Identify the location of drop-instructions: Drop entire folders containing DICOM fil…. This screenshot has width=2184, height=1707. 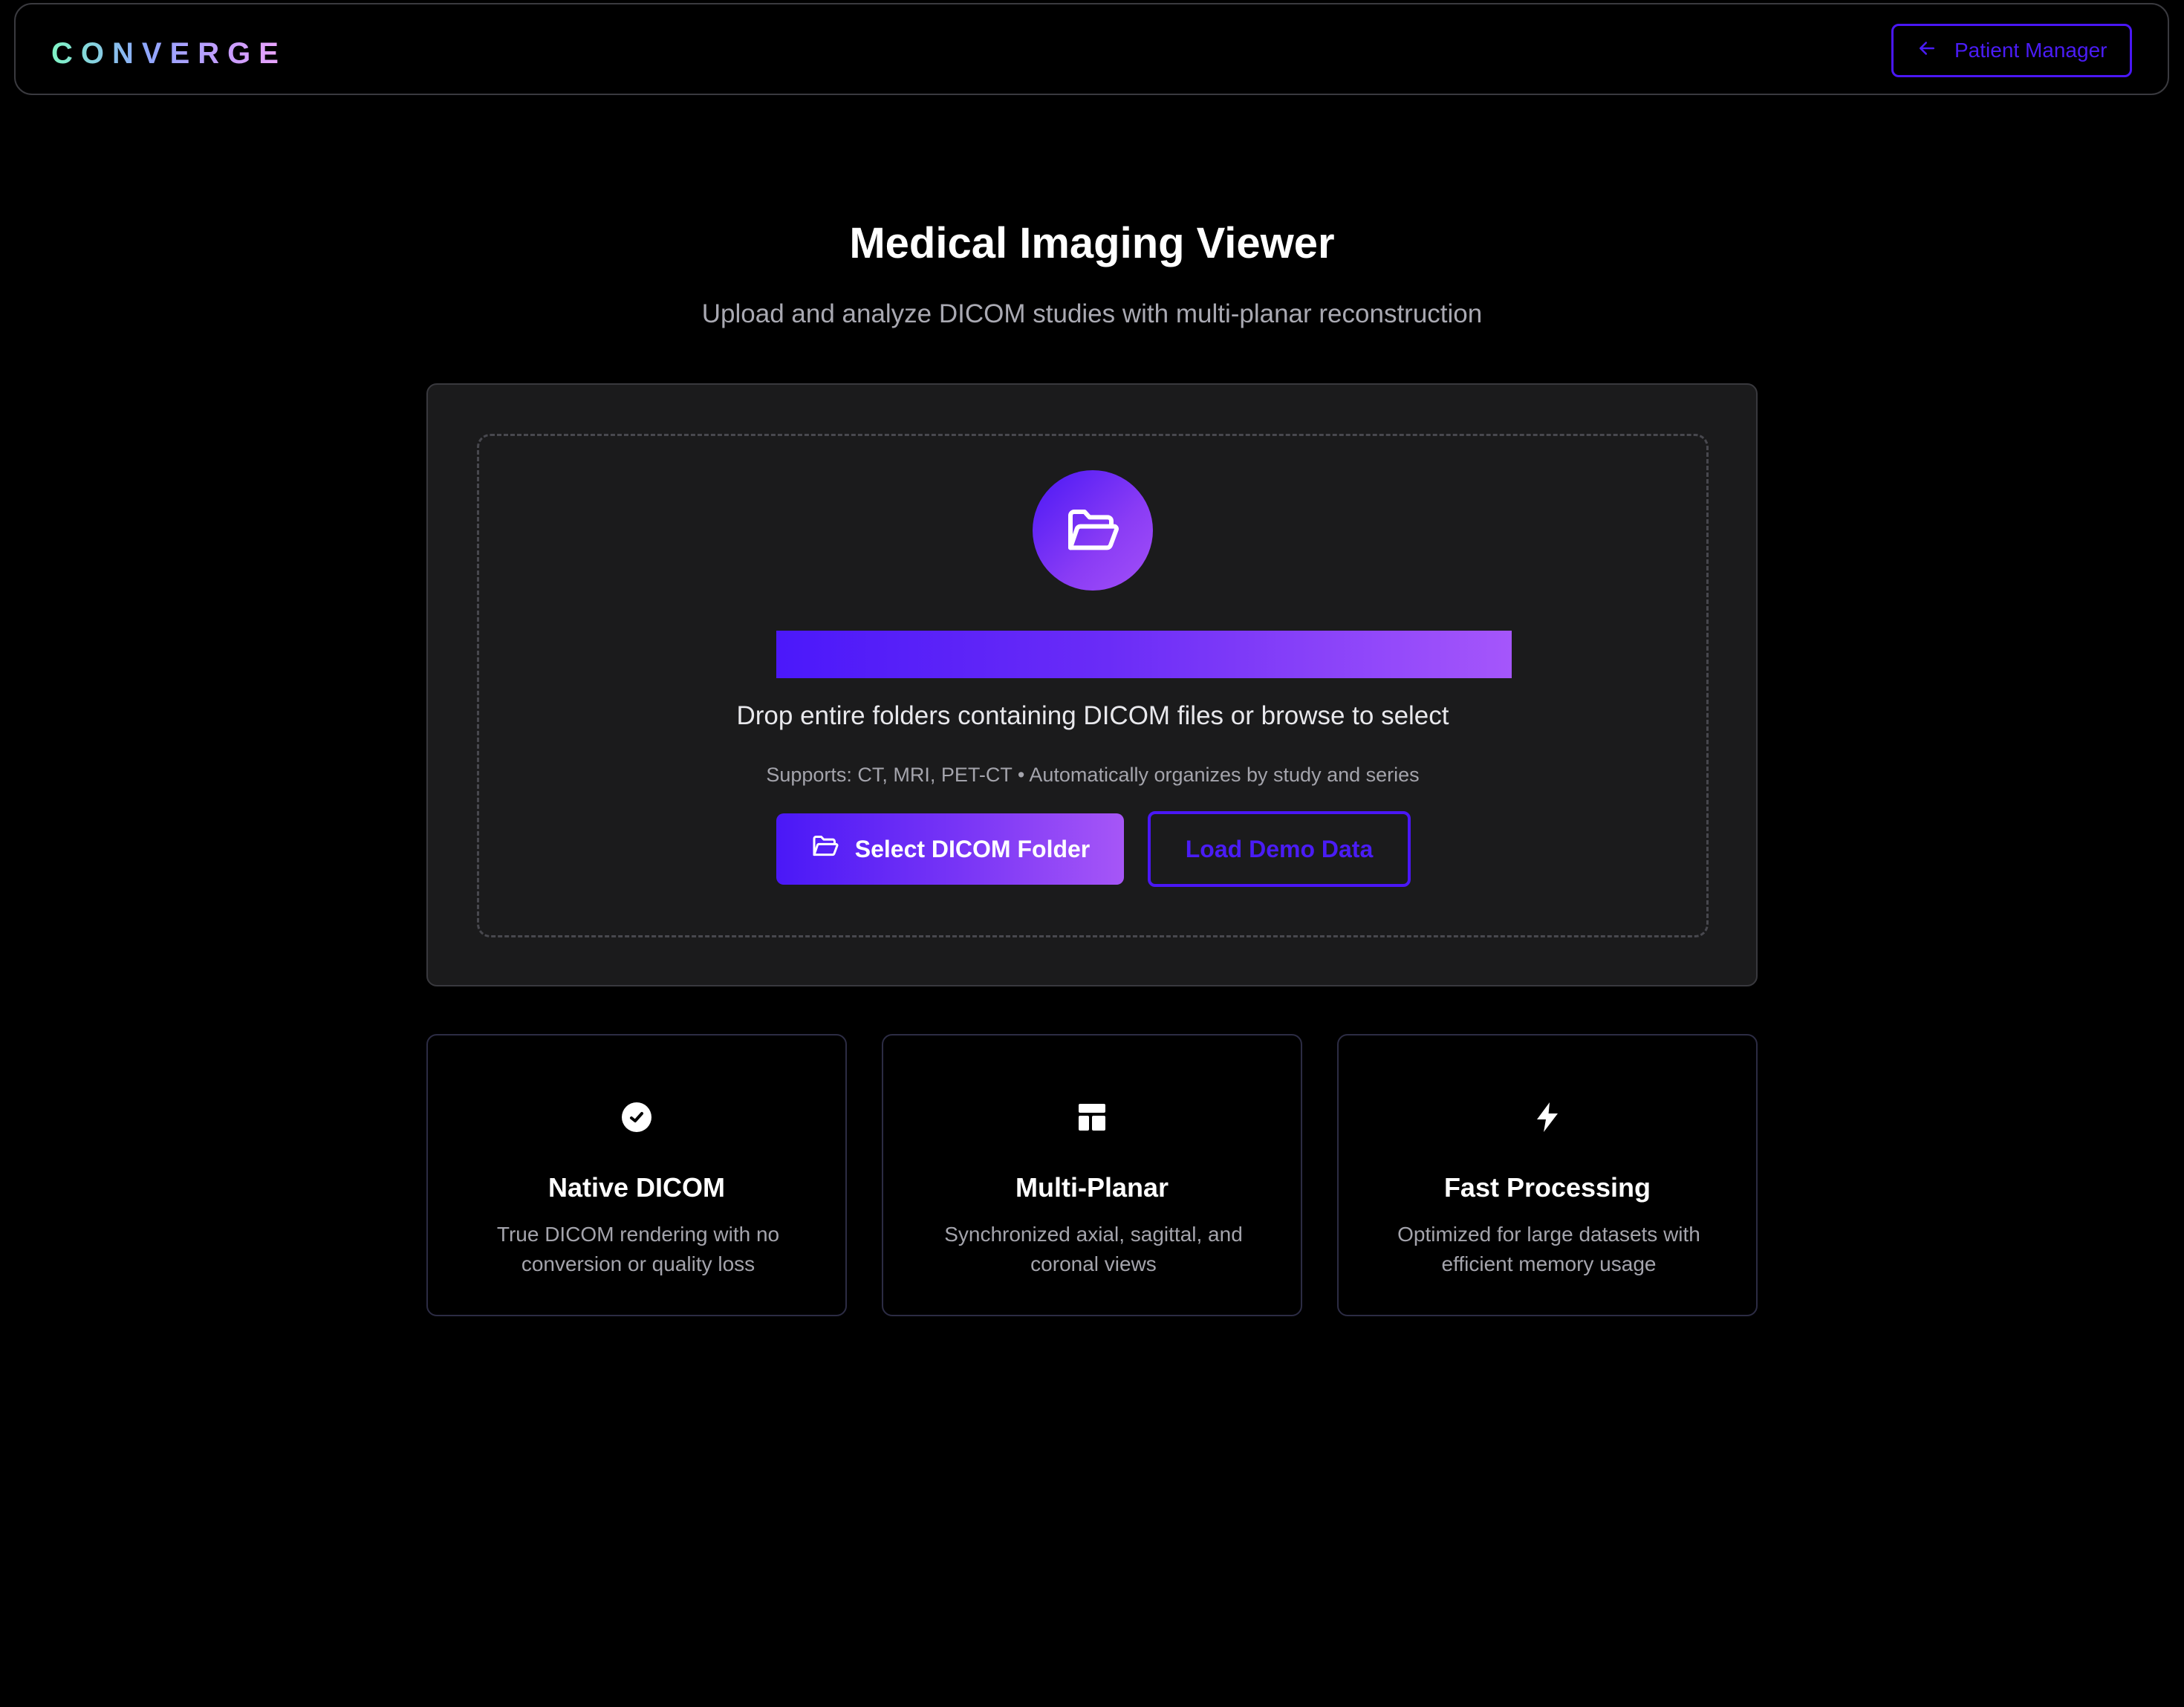
(1093, 715).